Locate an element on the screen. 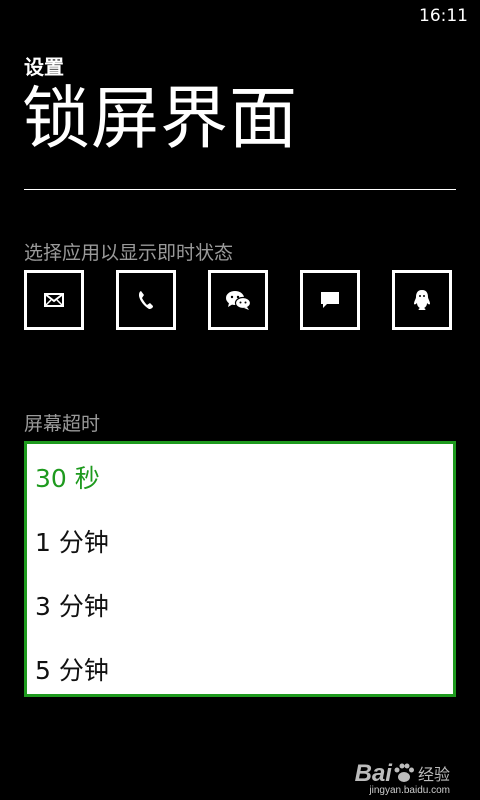 This screenshot has height=800, width=480. wechat-icon is located at coordinates (239, 300).